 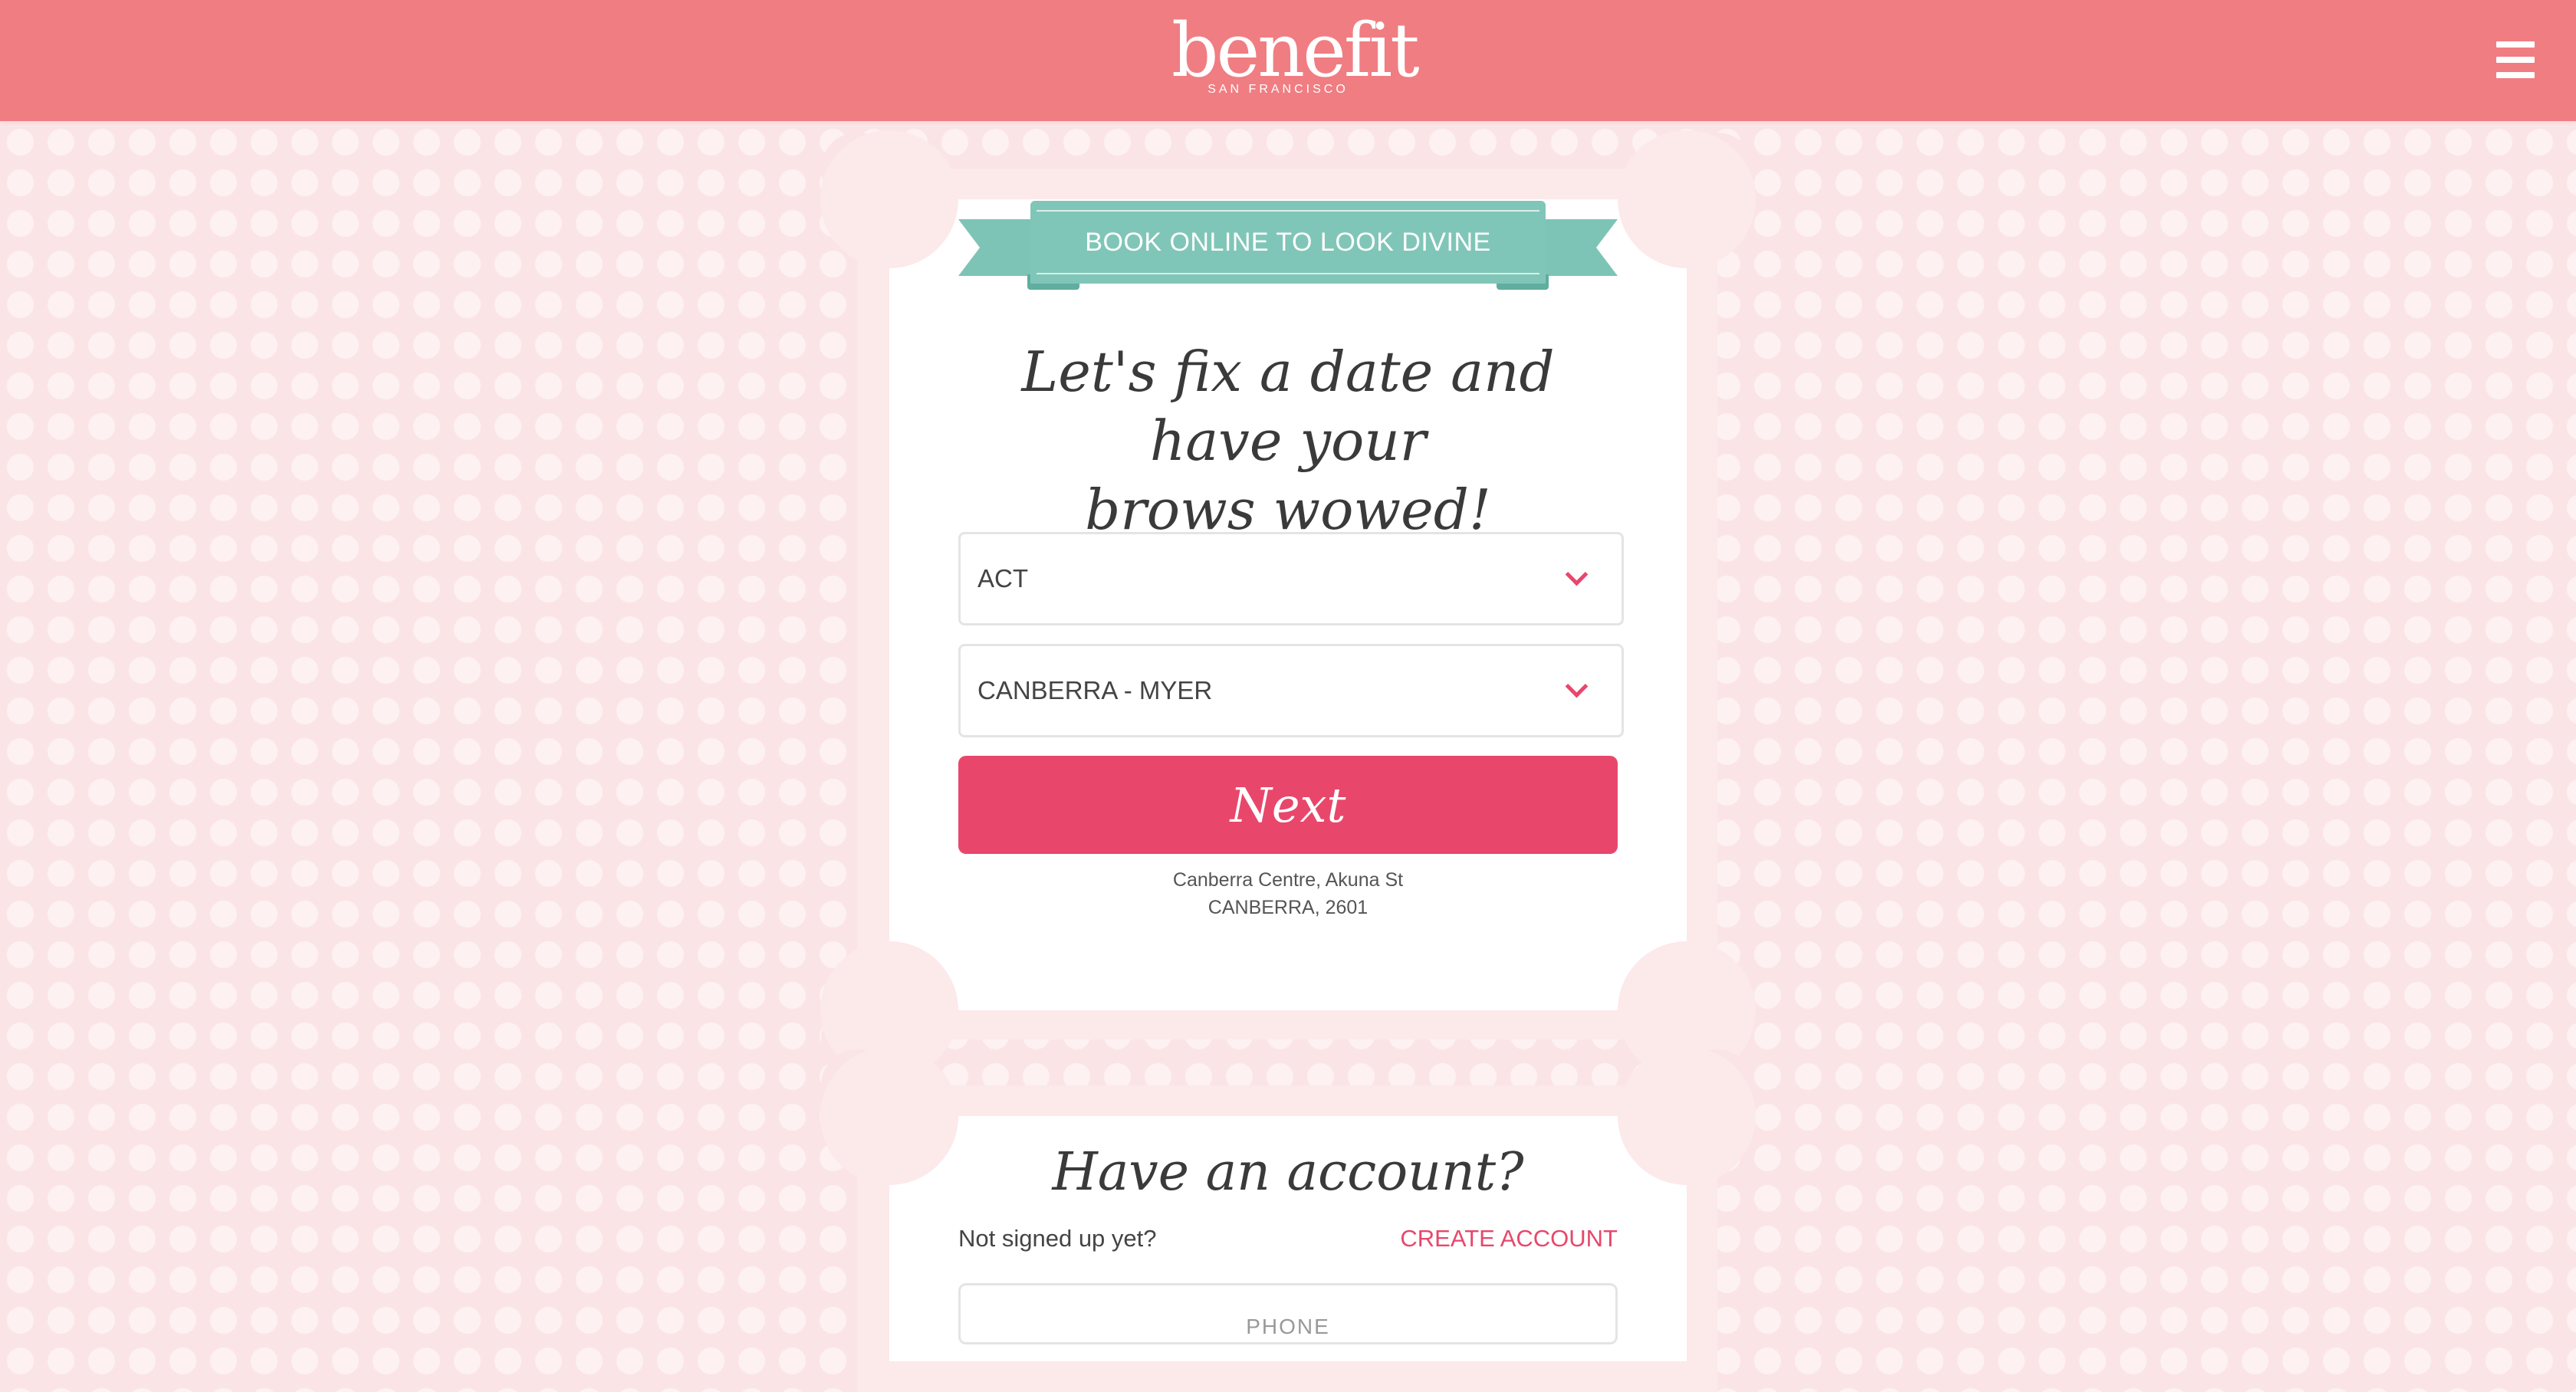 I want to click on account-title: Have an account?, so click(x=1288, y=1172).